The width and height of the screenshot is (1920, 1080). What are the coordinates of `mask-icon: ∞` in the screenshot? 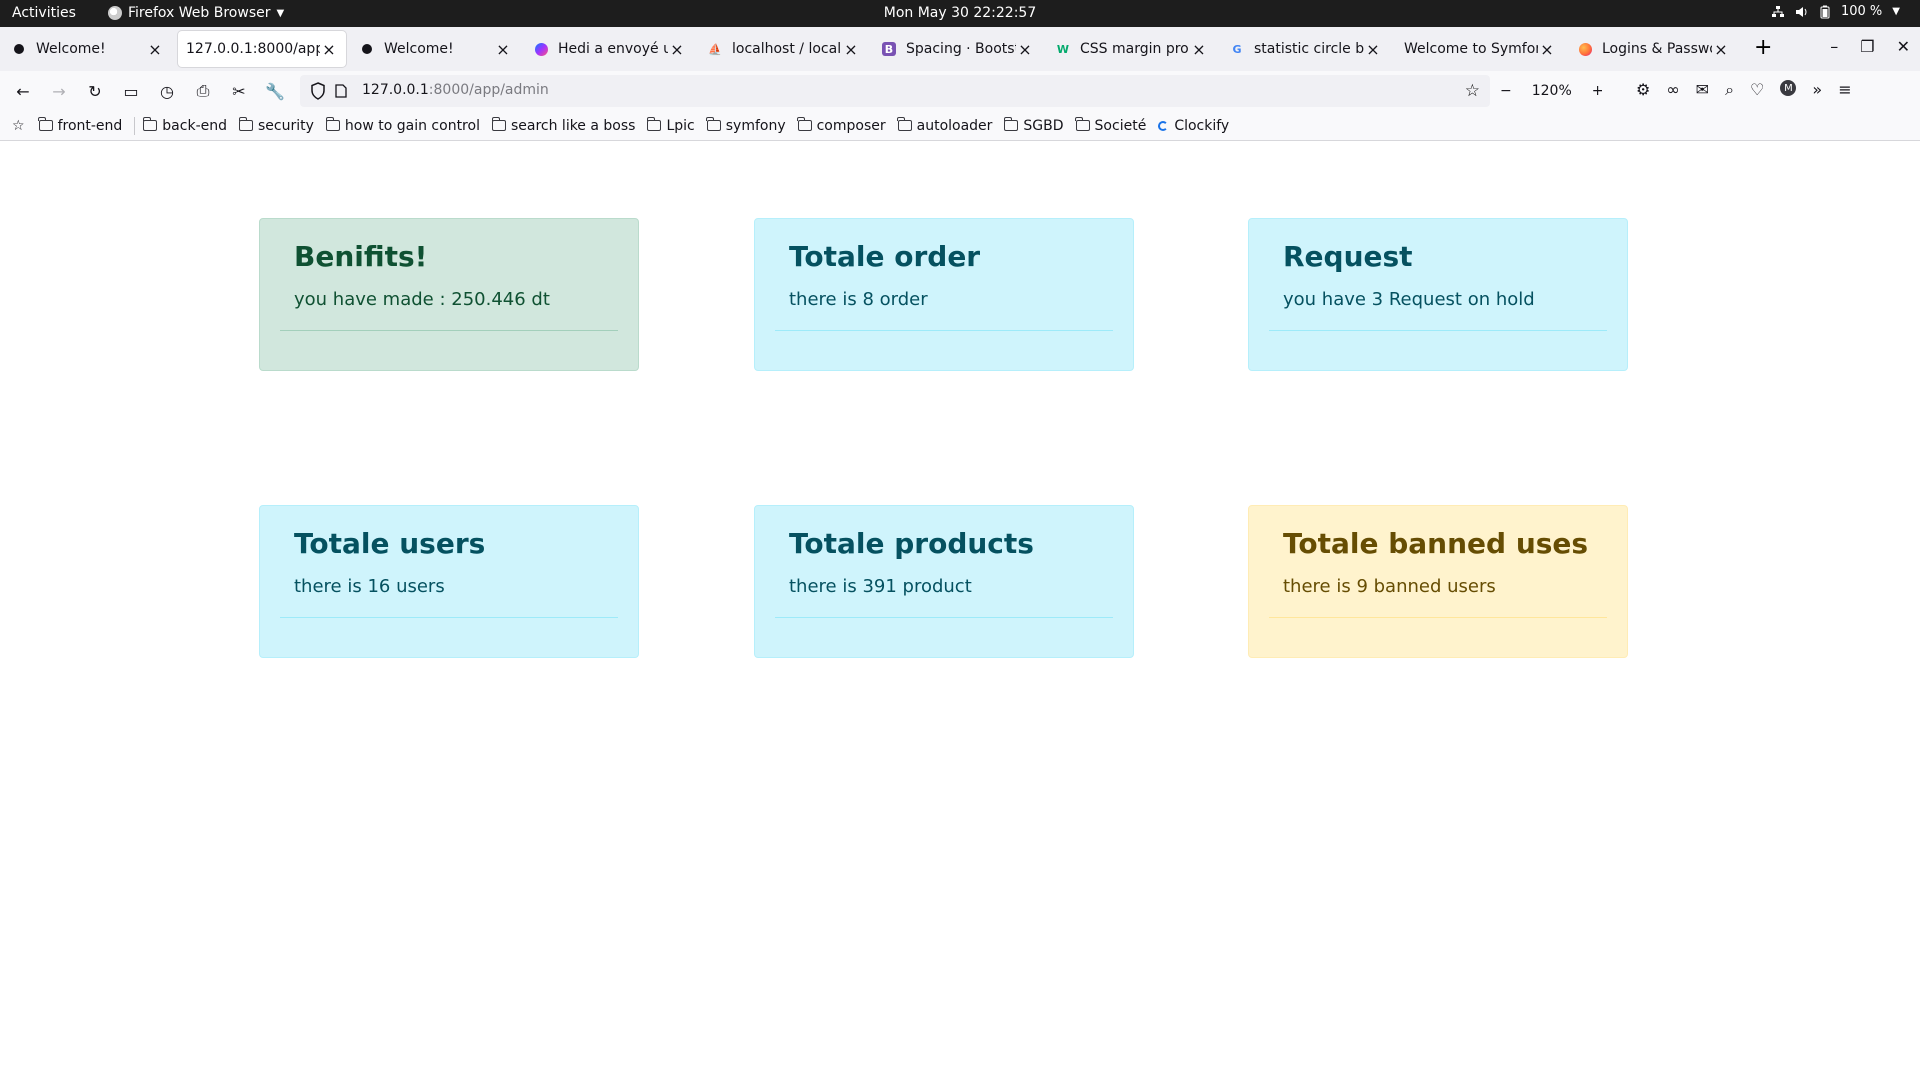 It's located at (1672, 90).